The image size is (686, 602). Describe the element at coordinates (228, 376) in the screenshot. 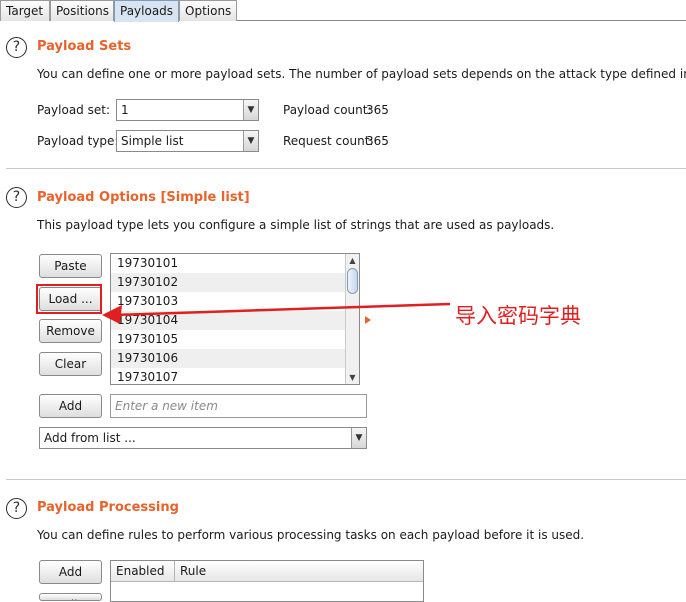

I see `list-item: 19730107` at that location.